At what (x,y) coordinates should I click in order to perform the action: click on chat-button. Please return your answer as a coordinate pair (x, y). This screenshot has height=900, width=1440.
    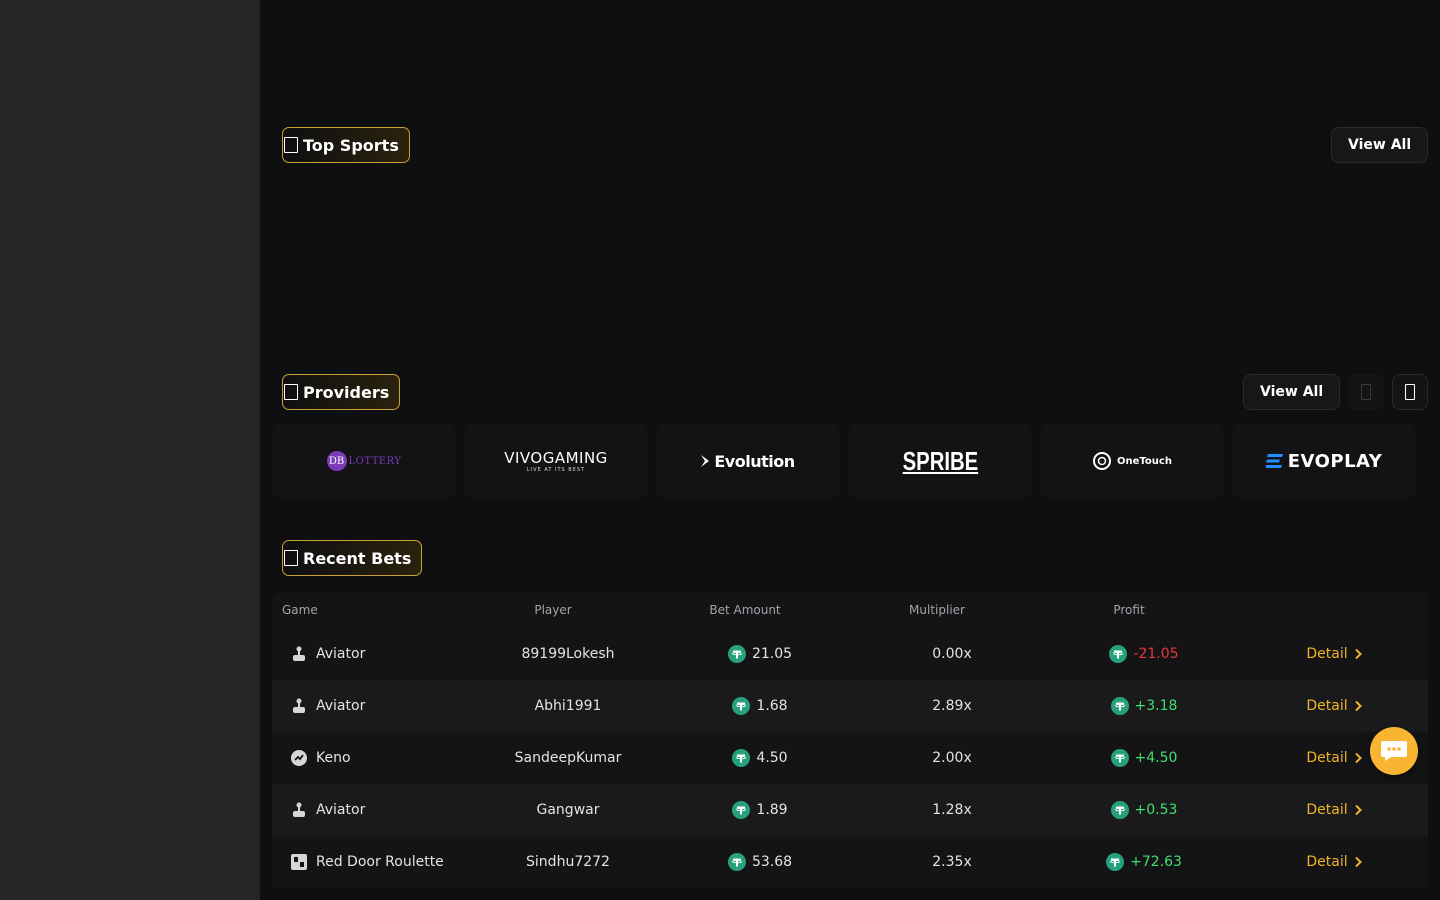
    Looking at the image, I should click on (1394, 751).